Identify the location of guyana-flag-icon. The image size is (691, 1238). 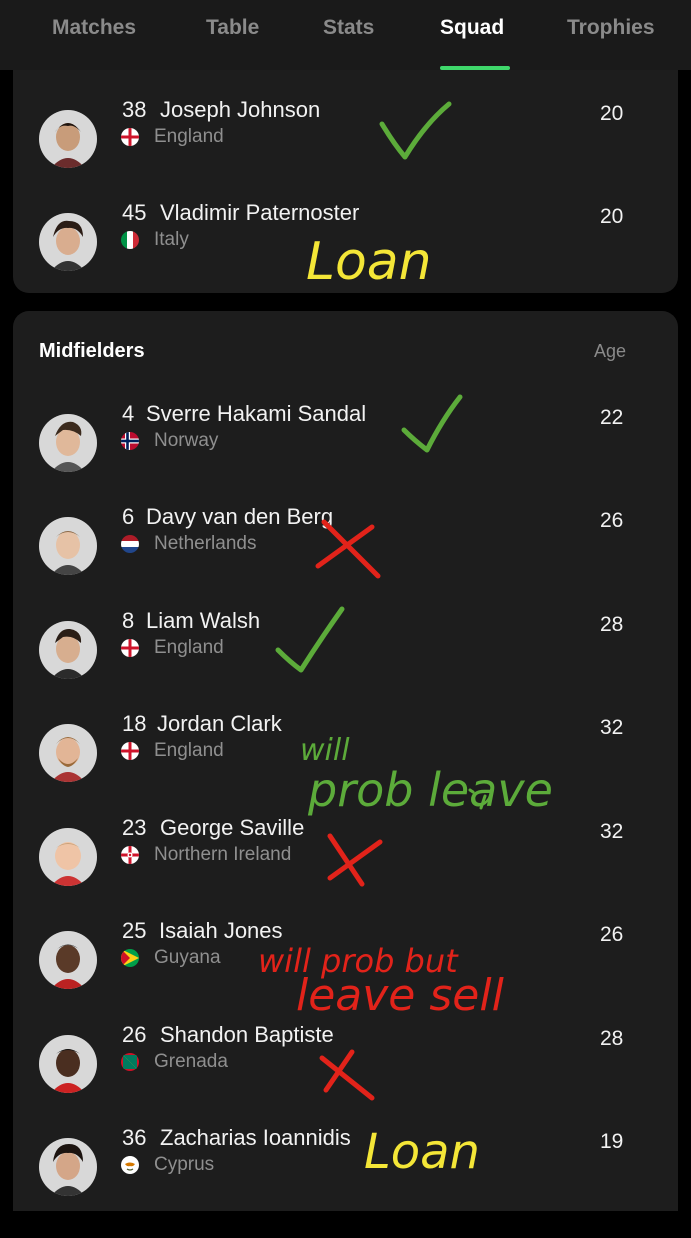
(130, 958).